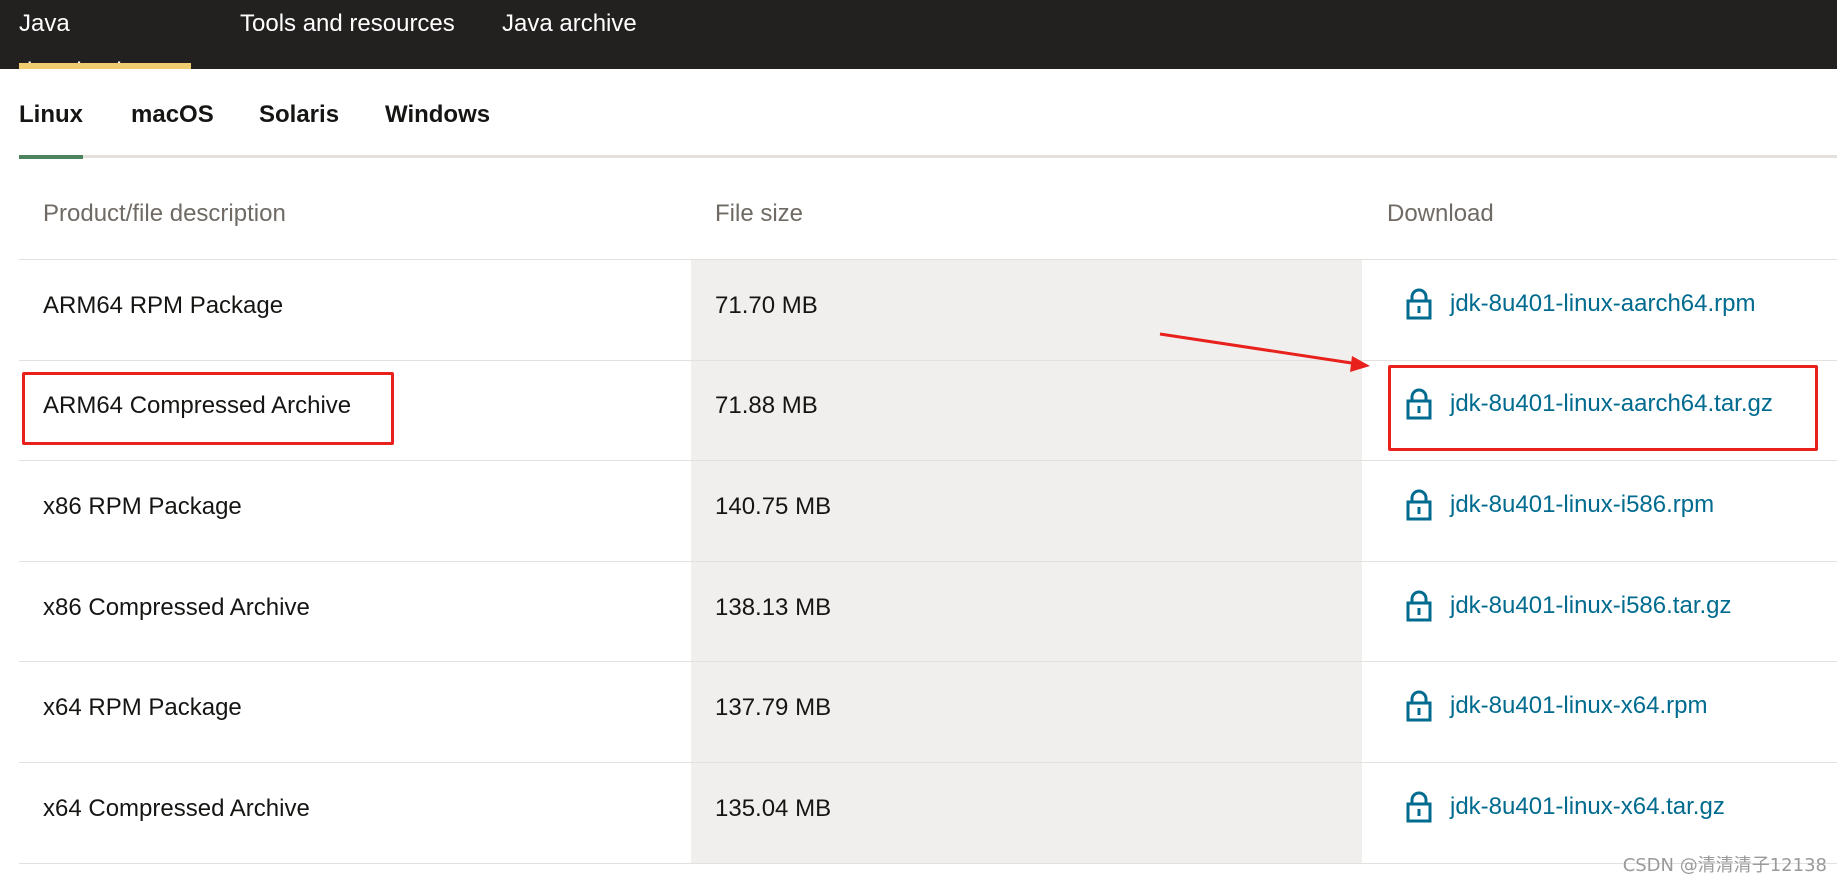 This screenshot has width=1837, height=889. I want to click on annotation-box-download, so click(1603, 408).